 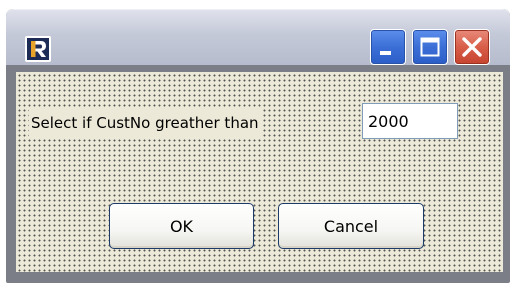 What do you see at coordinates (38, 49) in the screenshot?
I see `fastreport-logo-icon` at bounding box center [38, 49].